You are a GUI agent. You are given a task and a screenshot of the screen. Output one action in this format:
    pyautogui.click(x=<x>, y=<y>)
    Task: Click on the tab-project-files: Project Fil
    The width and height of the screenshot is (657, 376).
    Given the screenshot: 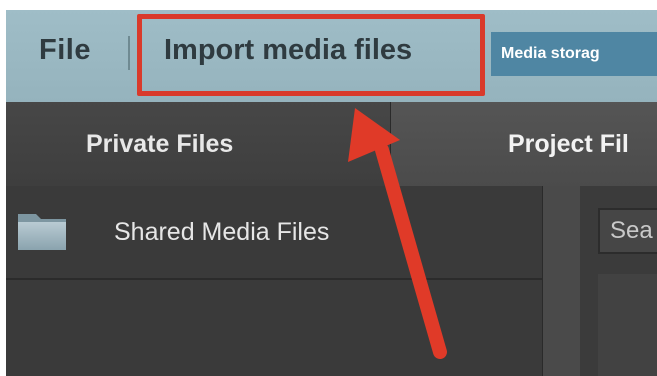 What is the action you would take?
    pyautogui.click(x=523, y=144)
    